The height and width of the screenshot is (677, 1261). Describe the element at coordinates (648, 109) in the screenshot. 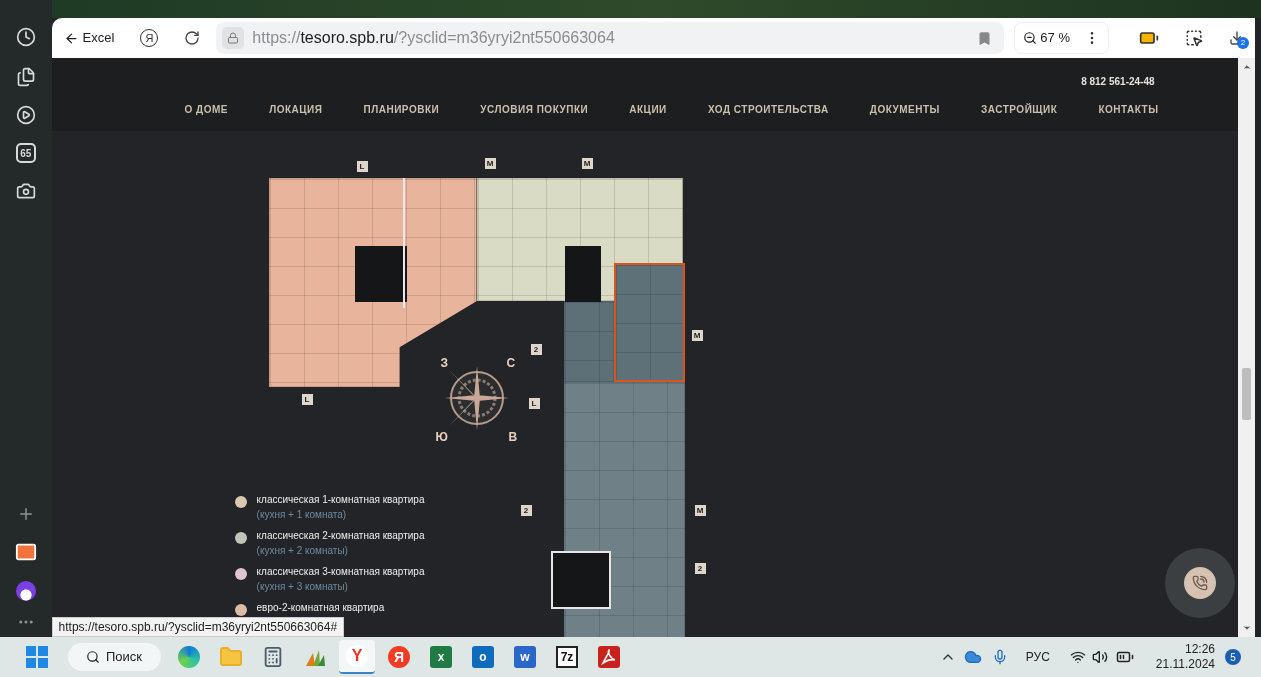

I see `nav-link: АКЦИИ` at that location.